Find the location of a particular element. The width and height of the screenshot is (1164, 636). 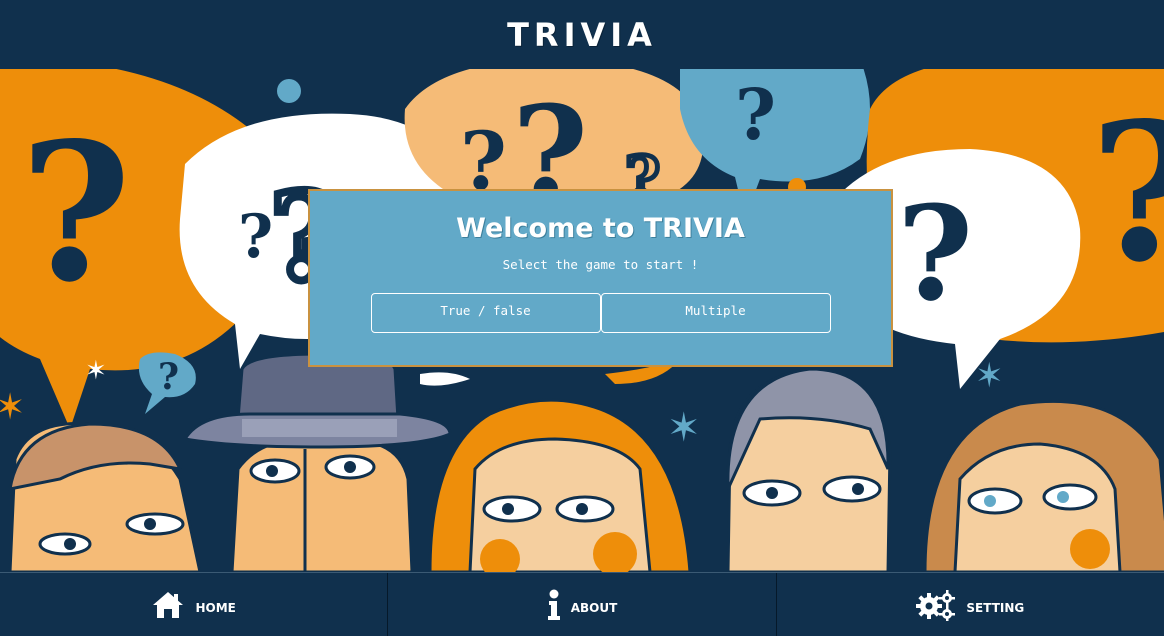

true-false-button: True / false is located at coordinates (485, 313).